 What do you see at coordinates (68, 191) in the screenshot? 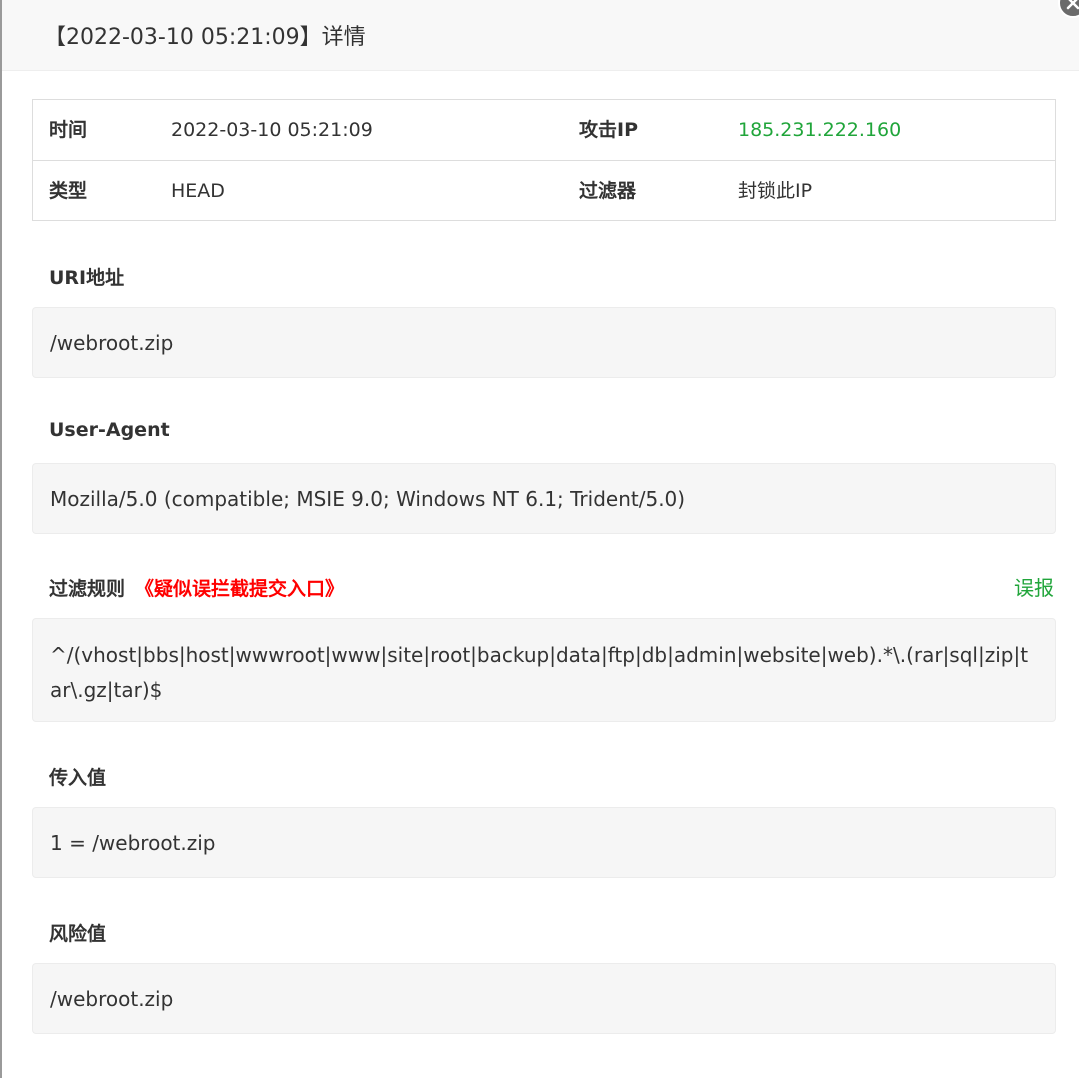
I see `type-label: 类型` at bounding box center [68, 191].